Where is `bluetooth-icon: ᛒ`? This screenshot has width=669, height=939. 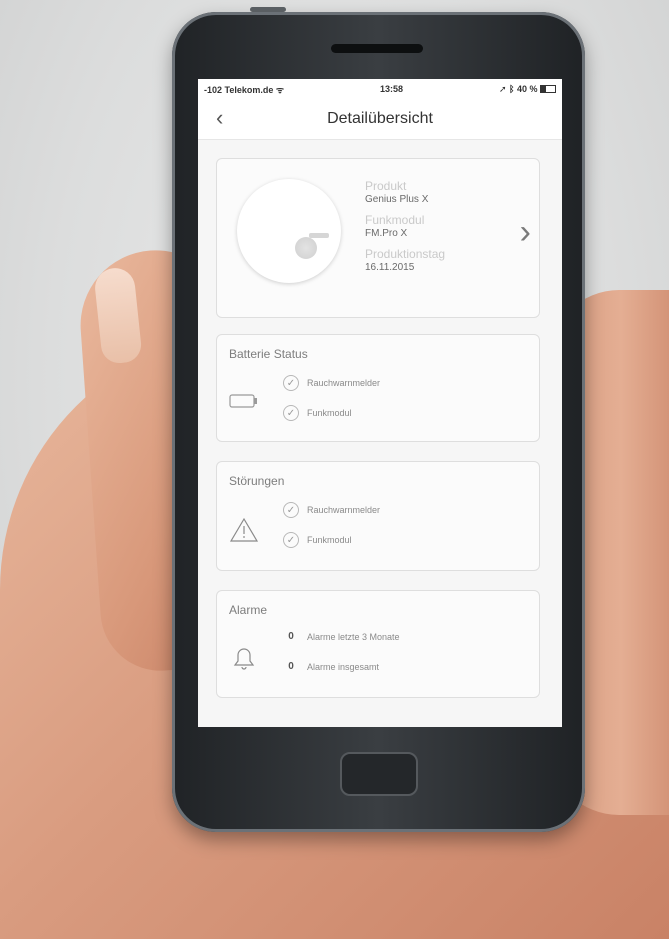 bluetooth-icon: ᛒ is located at coordinates (512, 88).